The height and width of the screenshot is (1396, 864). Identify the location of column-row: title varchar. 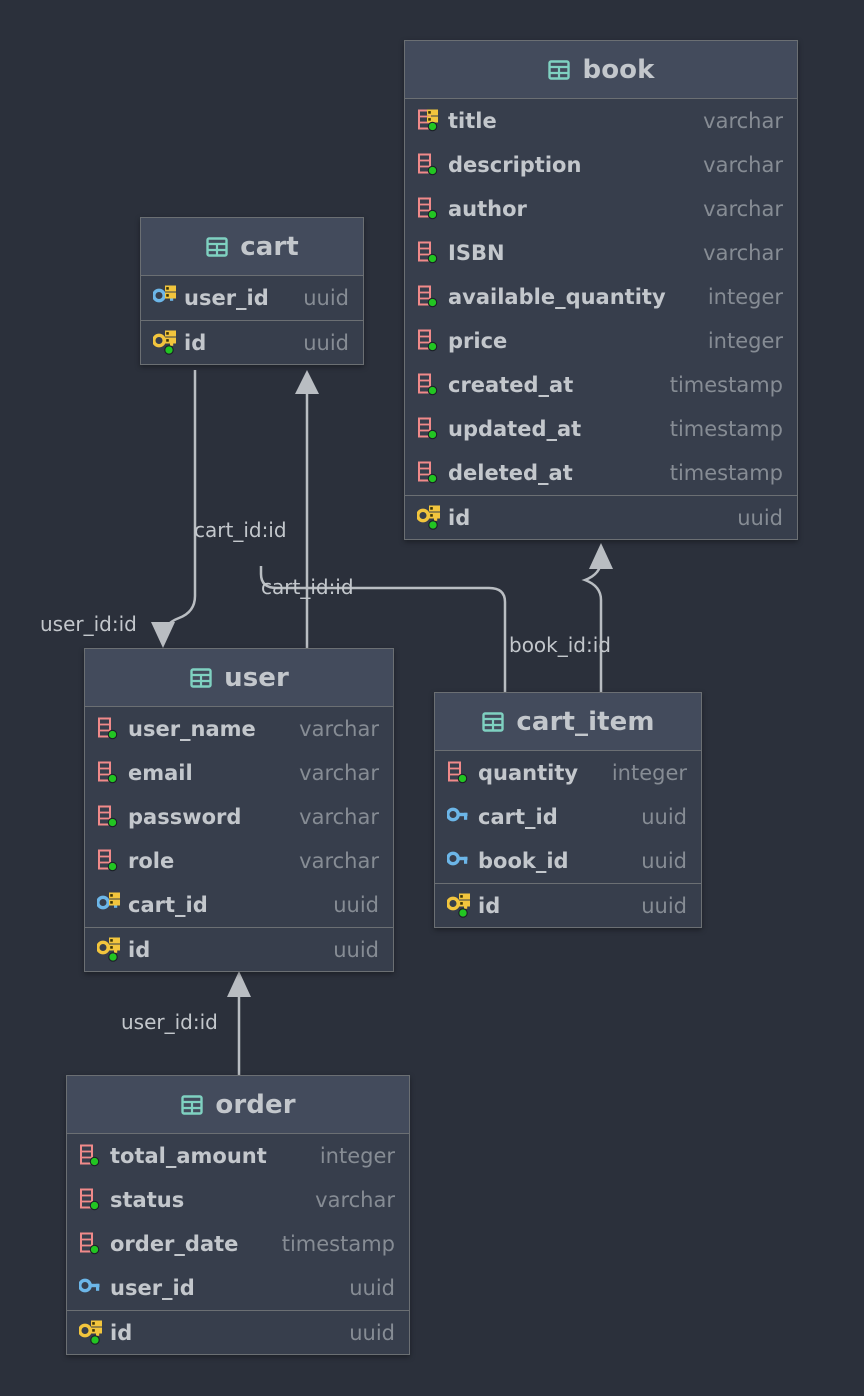
(601, 121).